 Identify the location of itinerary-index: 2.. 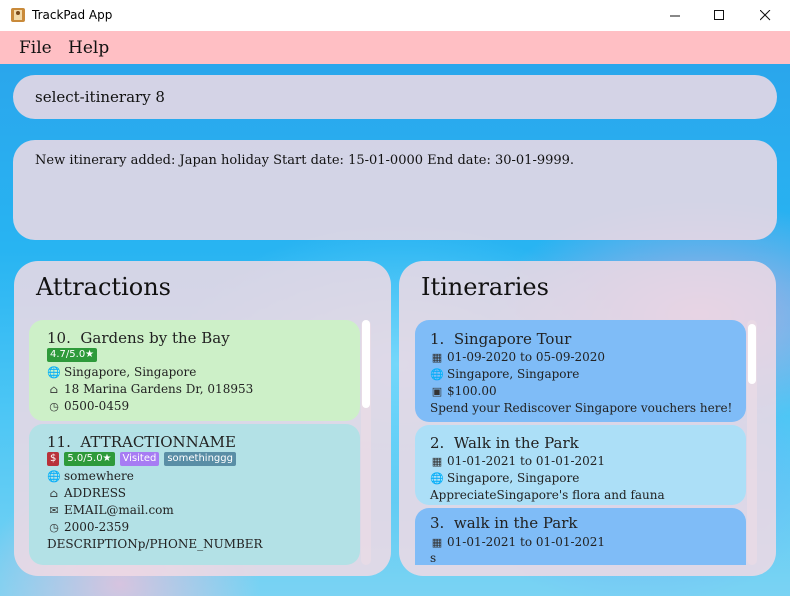
(437, 443).